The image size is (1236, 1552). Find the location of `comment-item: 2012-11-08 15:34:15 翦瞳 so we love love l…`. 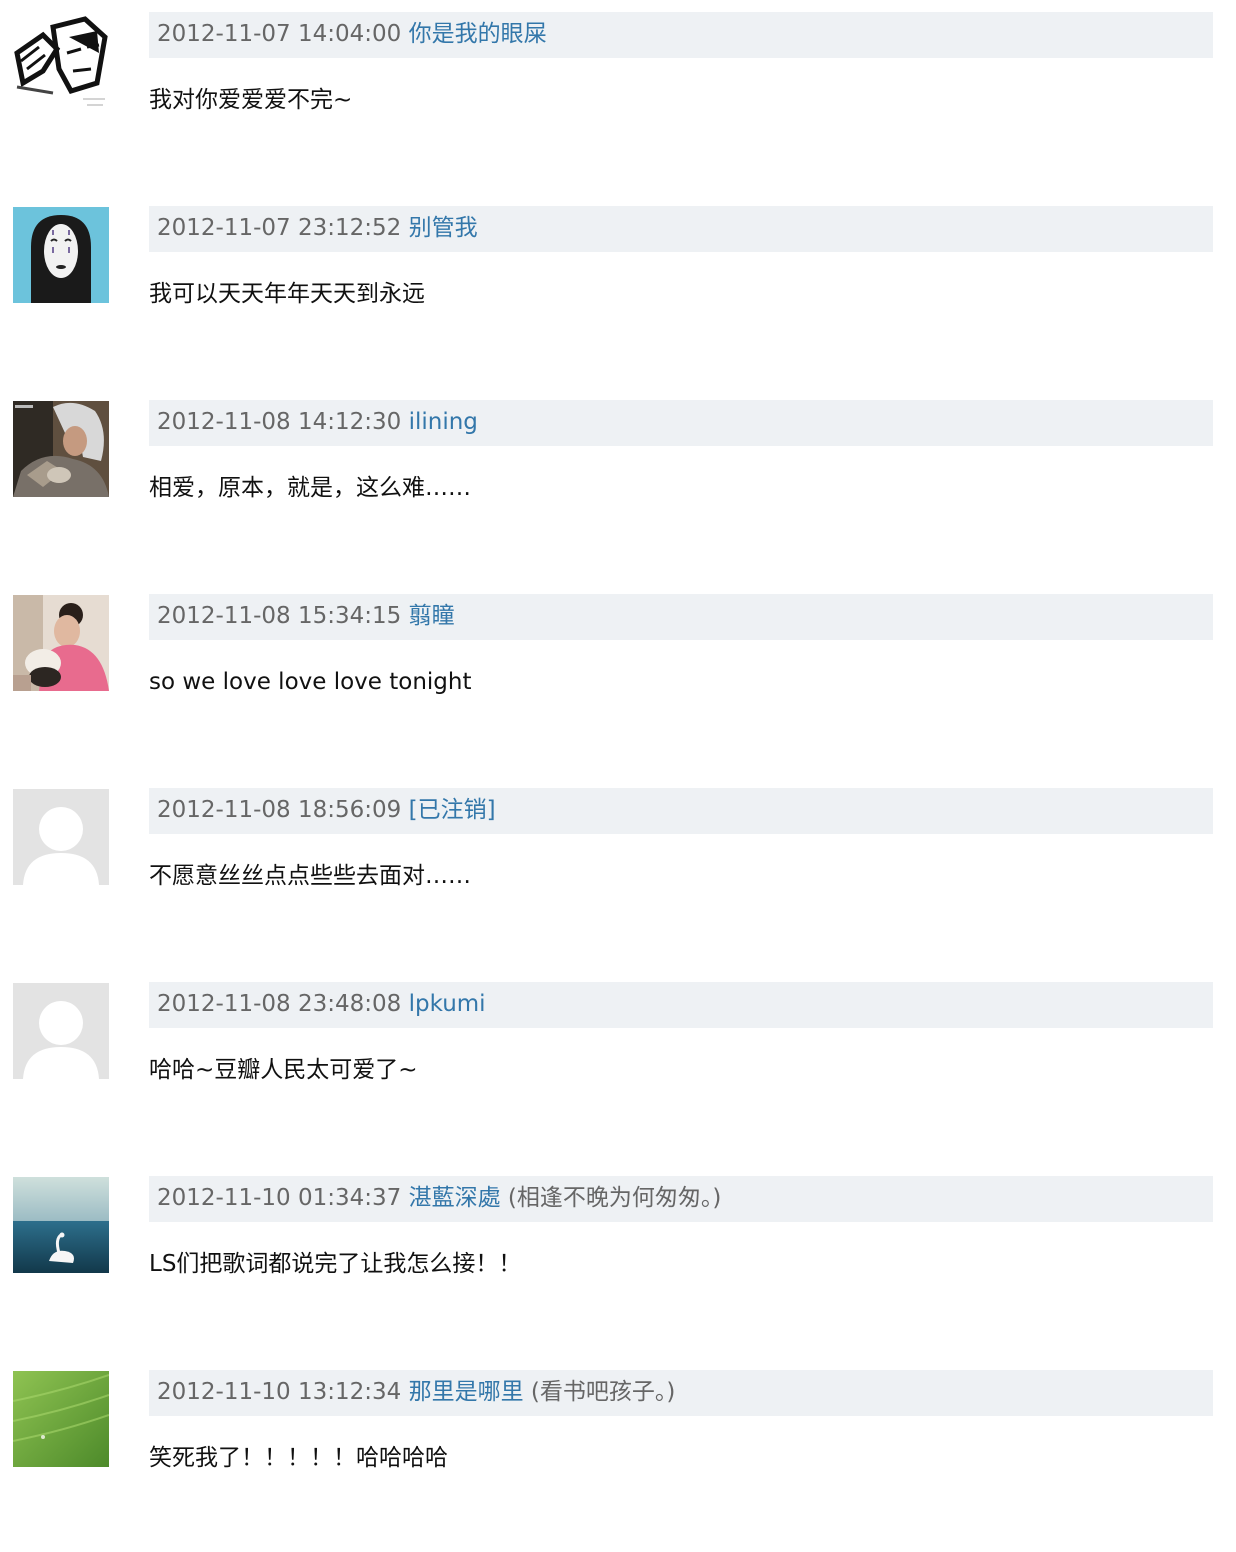

comment-item: 2012-11-08 15:34:15 翦瞳 so we love love l… is located at coordinates (618, 679).